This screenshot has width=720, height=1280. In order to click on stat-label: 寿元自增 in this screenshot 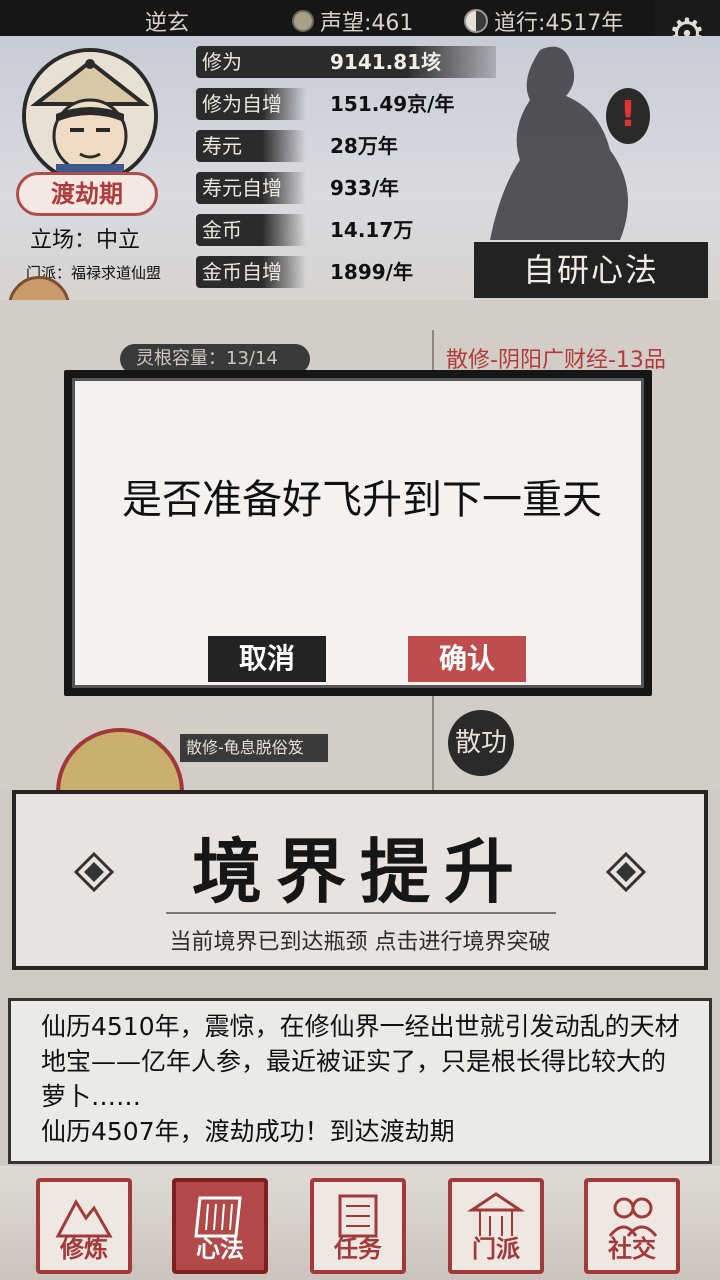, I will do `click(251, 188)`.